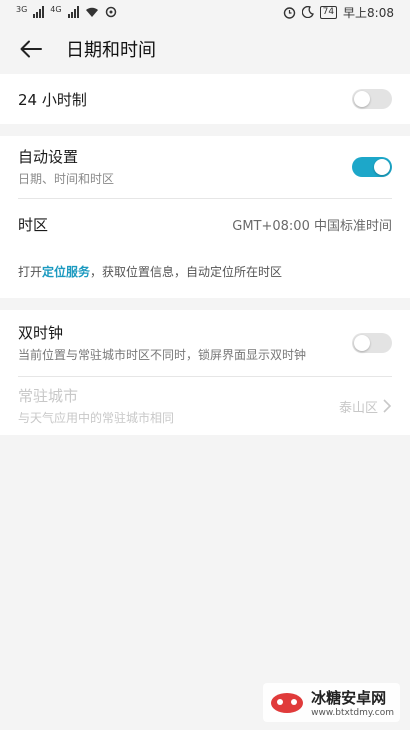 The height and width of the screenshot is (730, 410). What do you see at coordinates (110, 12) in the screenshot?
I see `sync-icon` at bounding box center [110, 12].